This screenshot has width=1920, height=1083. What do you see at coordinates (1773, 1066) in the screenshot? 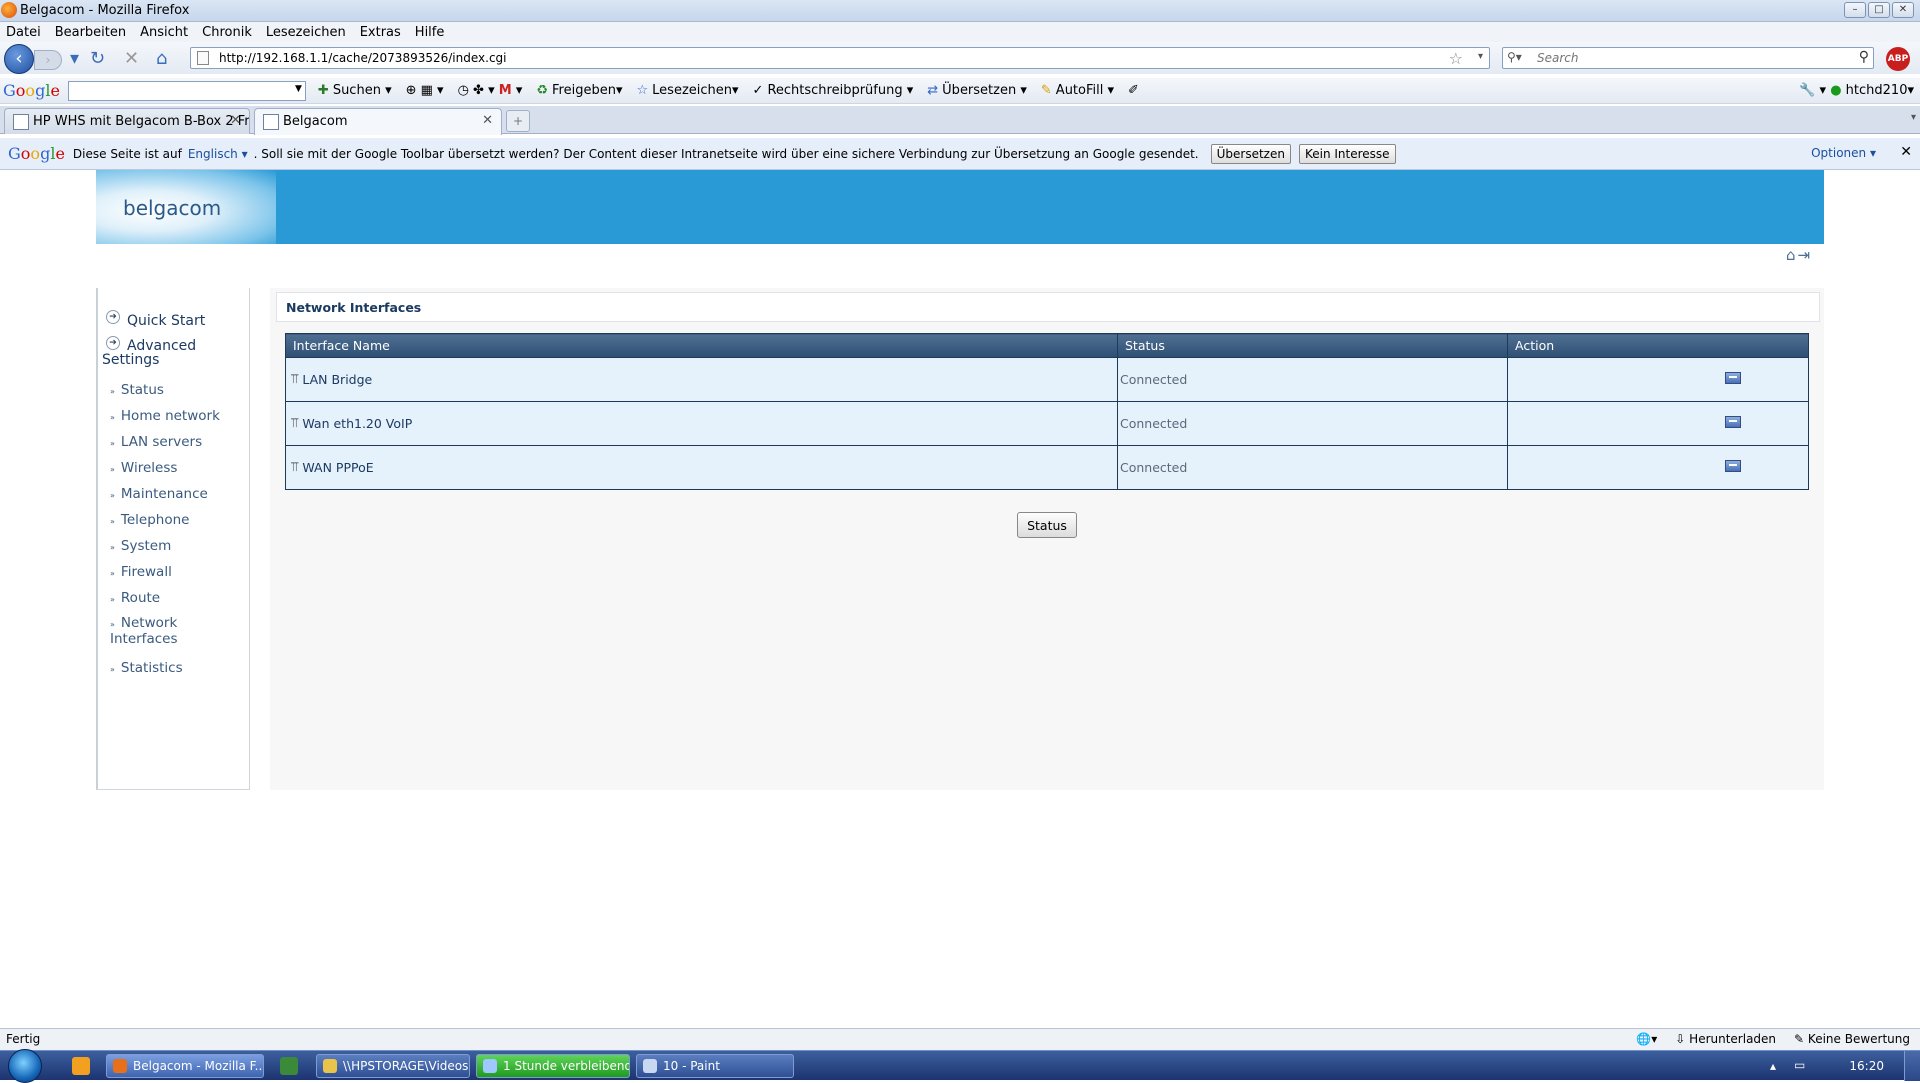
I see `tray-expand-icon: ▴` at bounding box center [1773, 1066].